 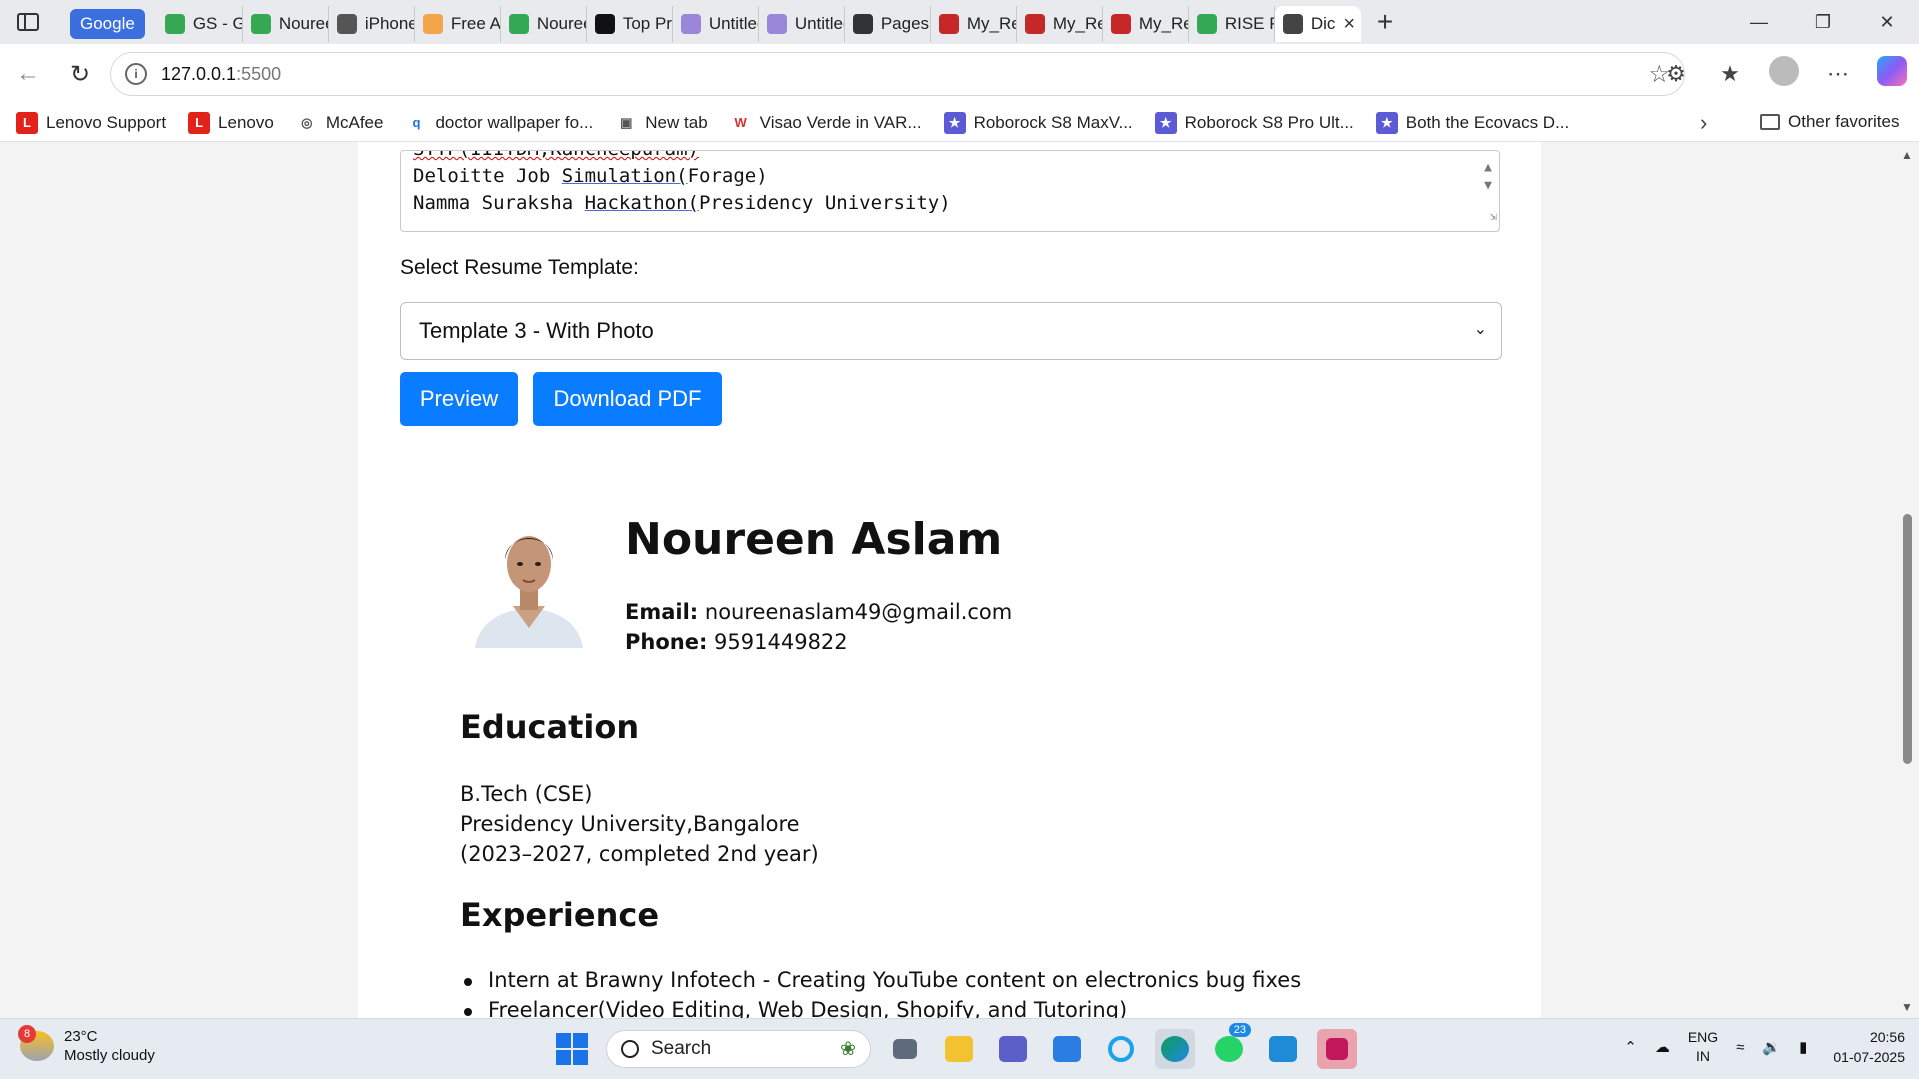 I want to click on cloud-icon: 8, so click(x=36, y=1043).